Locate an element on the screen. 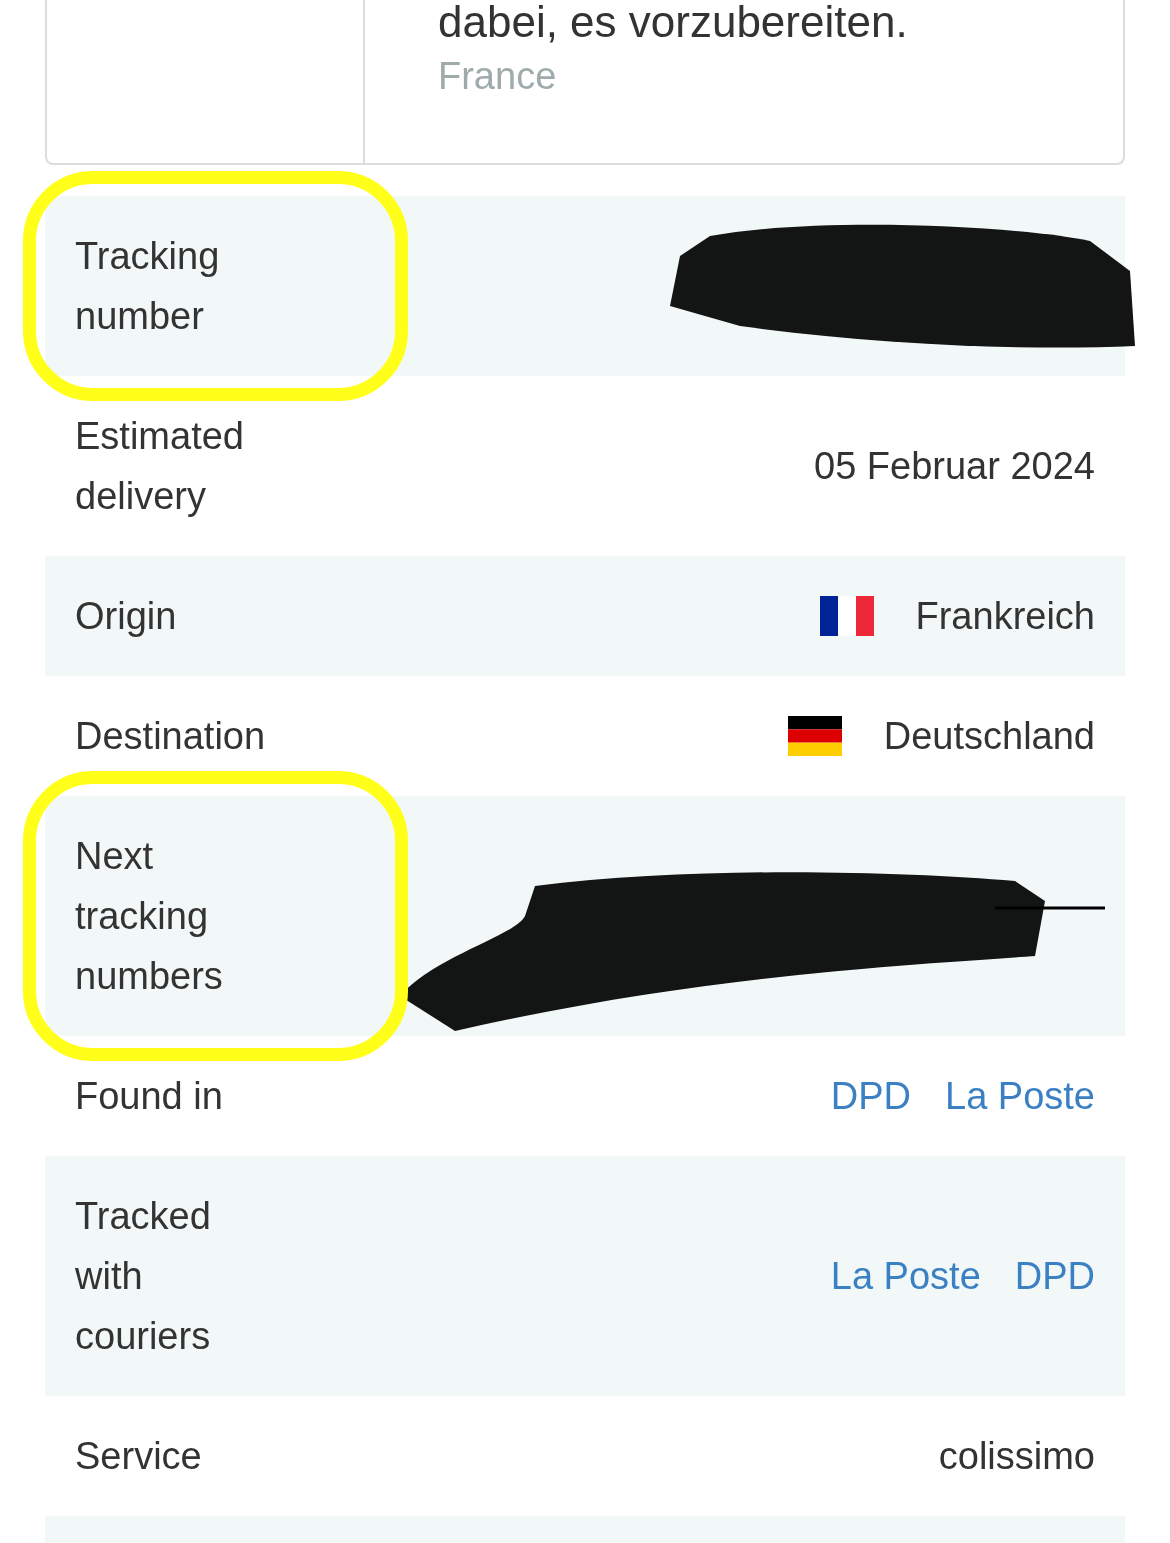  row-label: Found in is located at coordinates (149, 1096).